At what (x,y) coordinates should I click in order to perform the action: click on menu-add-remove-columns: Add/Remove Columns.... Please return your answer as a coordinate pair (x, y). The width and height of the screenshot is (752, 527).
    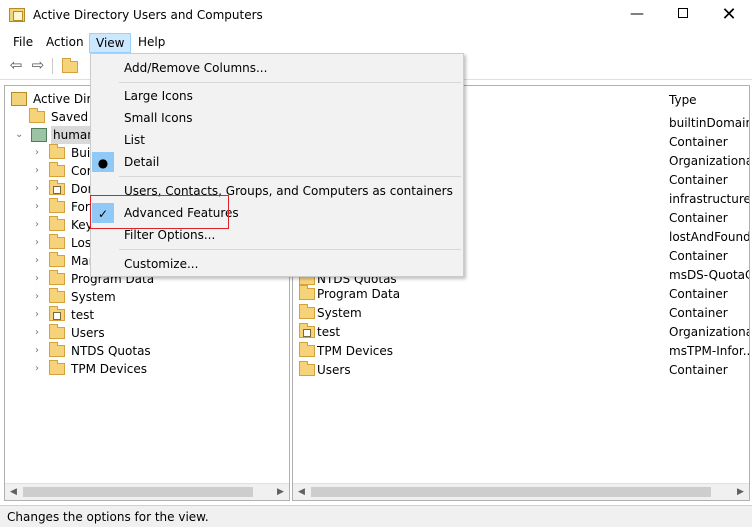
    Looking at the image, I should click on (277, 68).